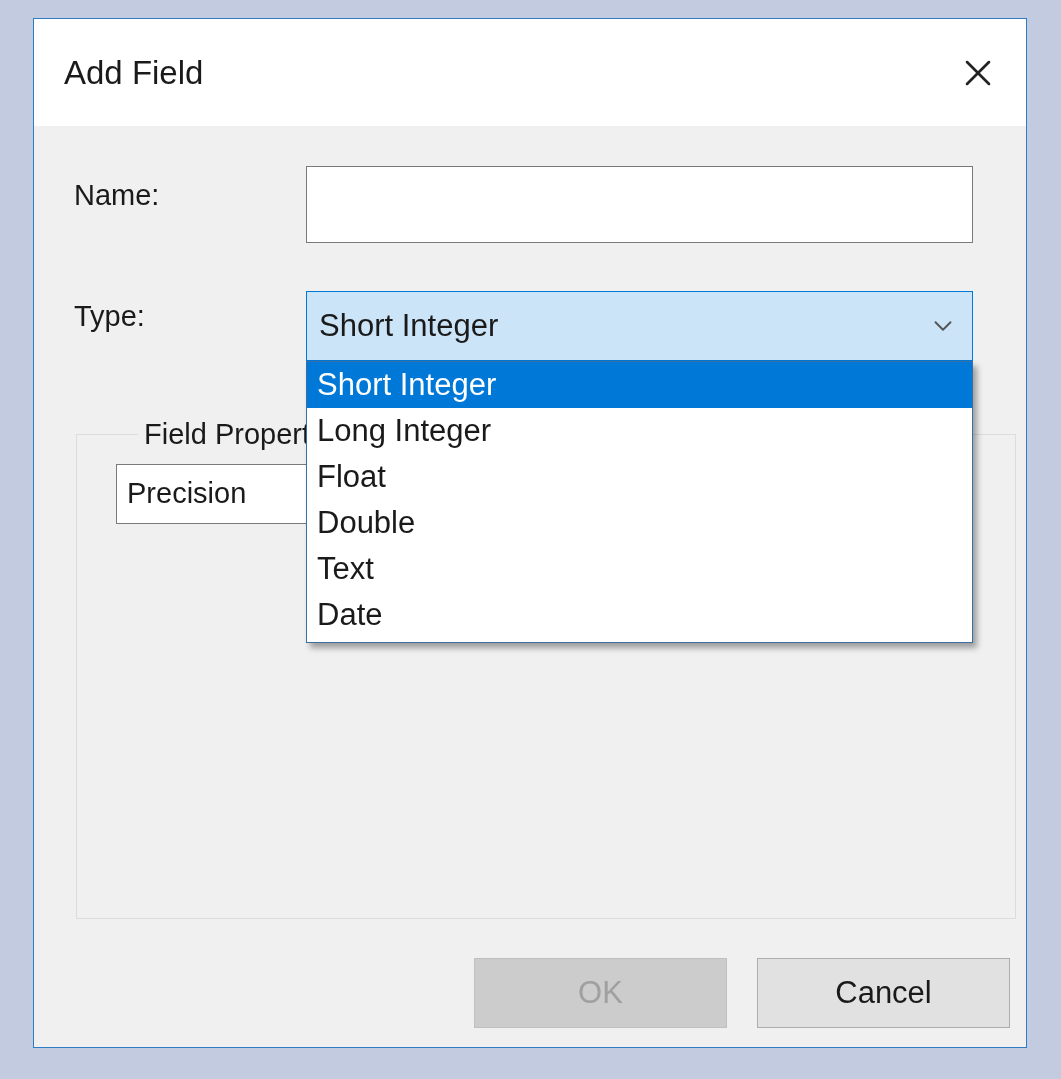 Image resolution: width=1061 pixels, height=1079 pixels. What do you see at coordinates (110, 316) in the screenshot?
I see `type-label: Type:` at bounding box center [110, 316].